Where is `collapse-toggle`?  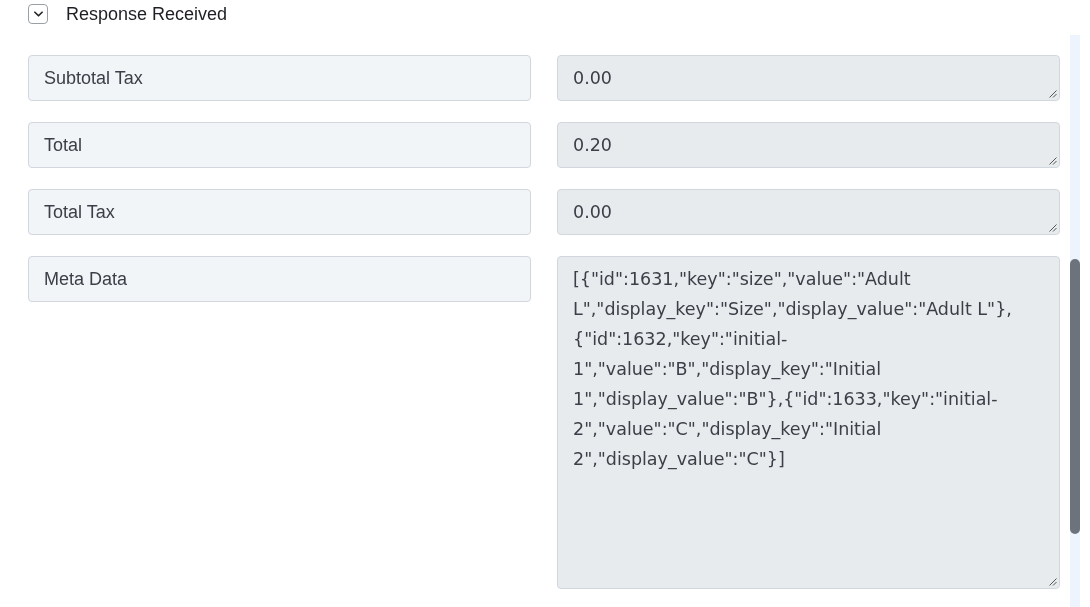 collapse-toggle is located at coordinates (38, 14).